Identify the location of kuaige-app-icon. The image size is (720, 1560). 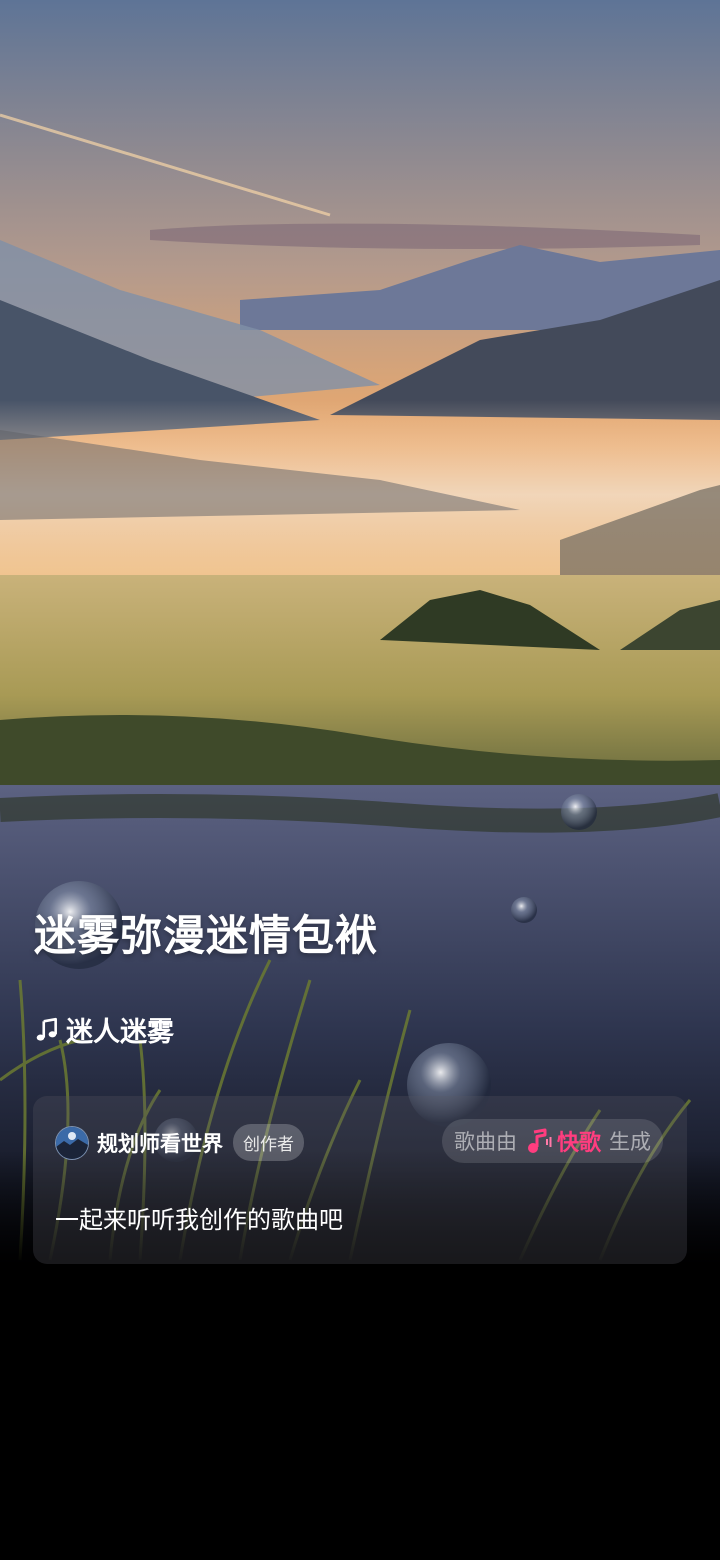
(539, 1140).